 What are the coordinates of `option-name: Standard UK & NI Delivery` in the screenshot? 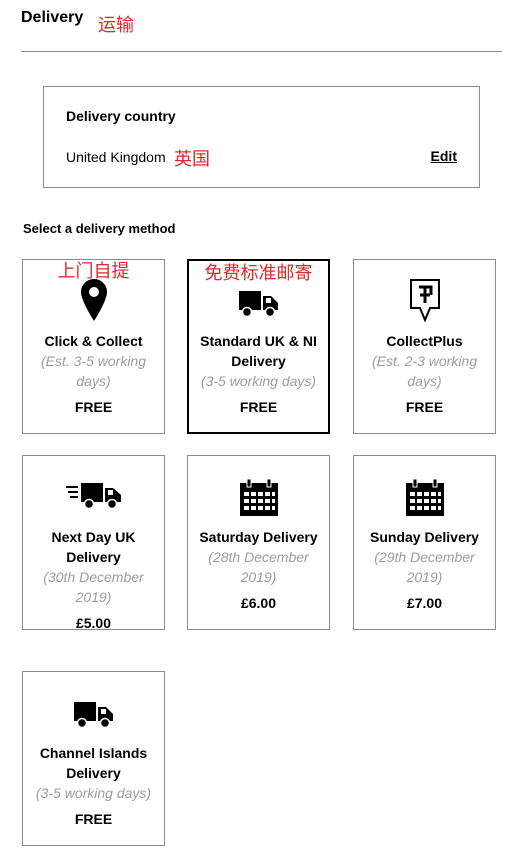 It's located at (258, 351).